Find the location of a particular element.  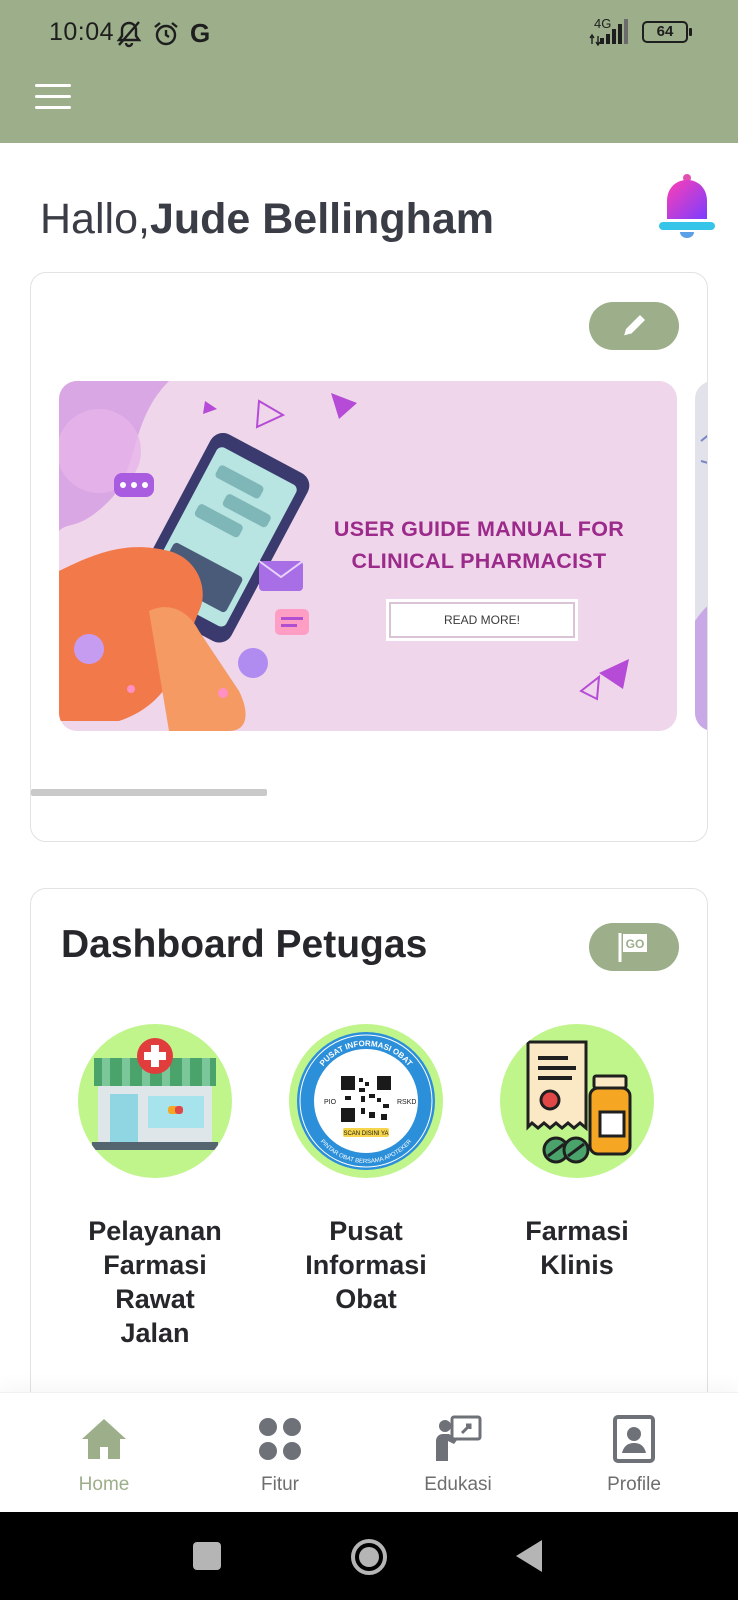

read-more-button: READ MORE! is located at coordinates (482, 620).